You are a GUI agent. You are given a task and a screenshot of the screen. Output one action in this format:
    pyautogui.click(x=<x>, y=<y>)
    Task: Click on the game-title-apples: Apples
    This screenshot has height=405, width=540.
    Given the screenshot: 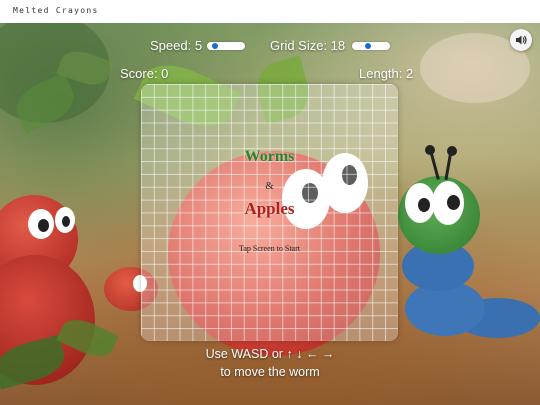 What is the action you would take?
    pyautogui.click(x=269, y=208)
    